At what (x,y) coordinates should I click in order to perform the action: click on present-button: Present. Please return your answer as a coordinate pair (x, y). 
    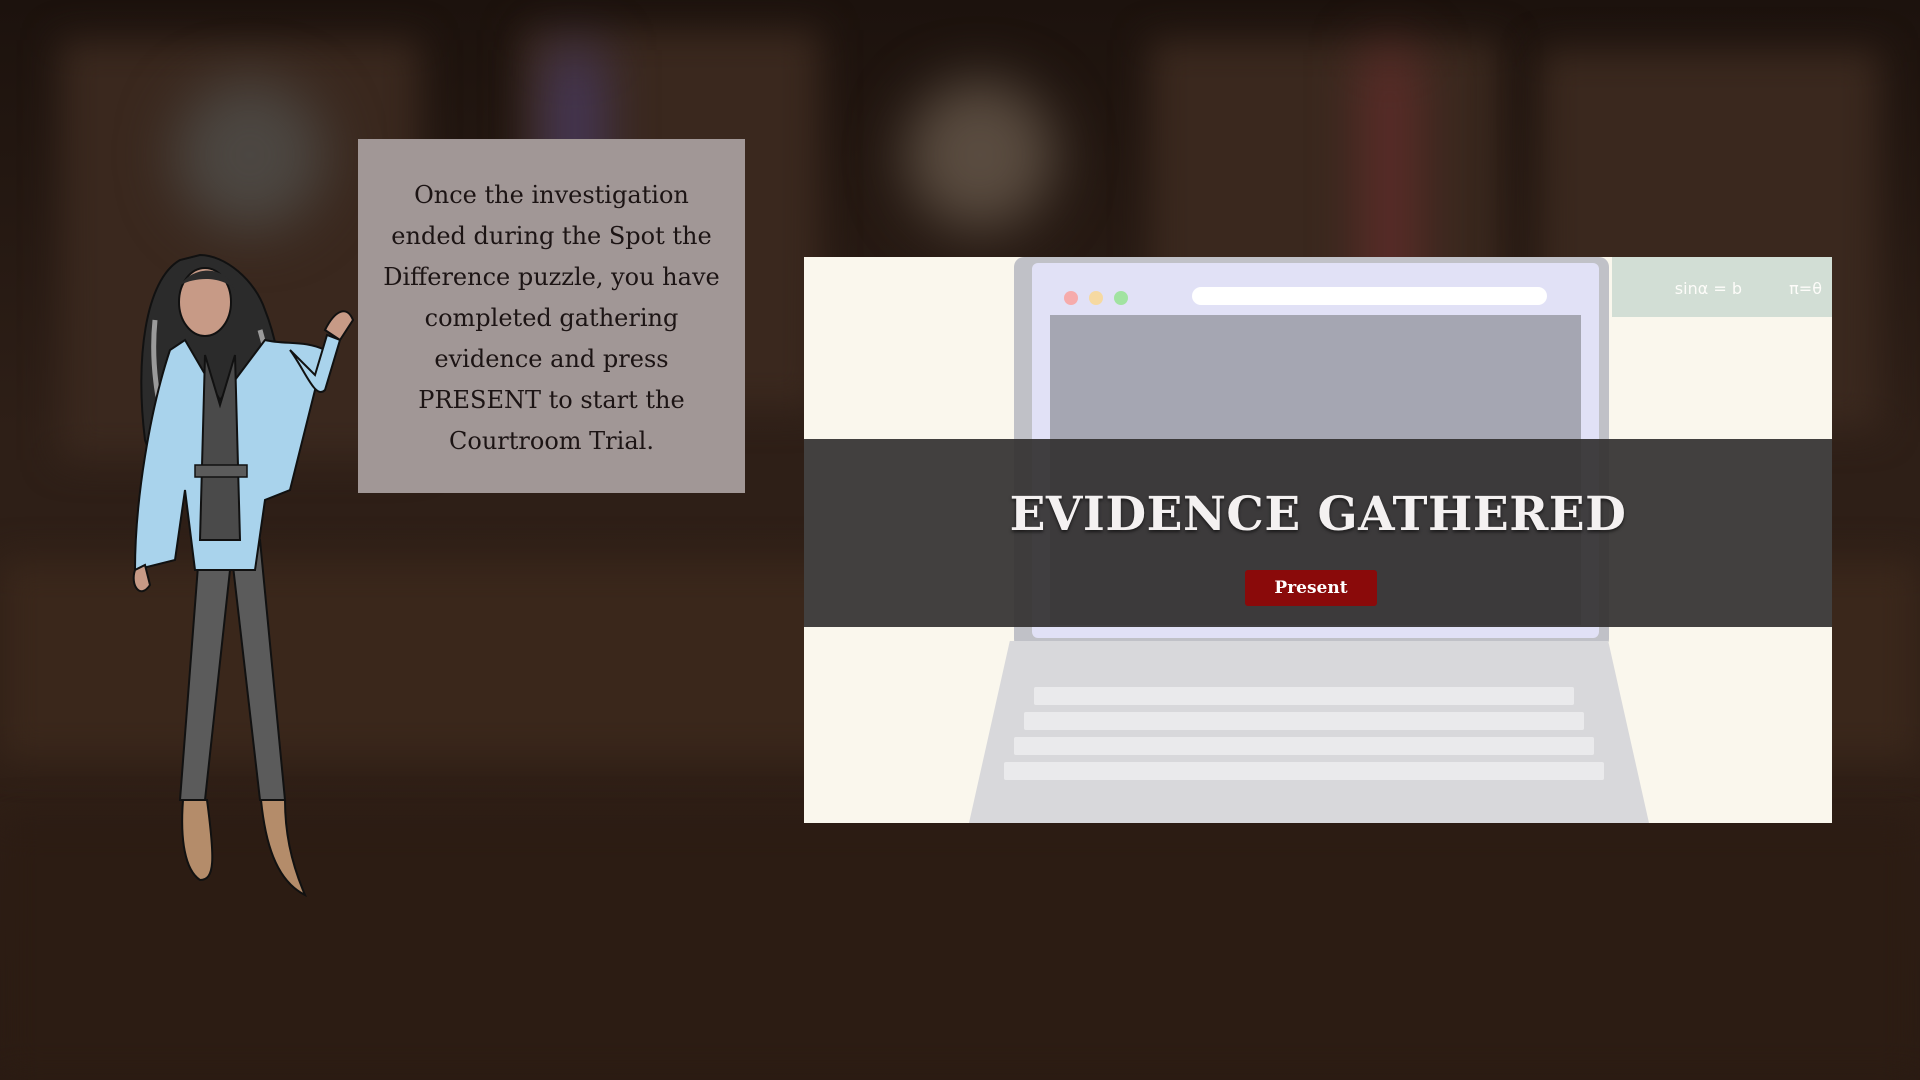
    Looking at the image, I should click on (1311, 588).